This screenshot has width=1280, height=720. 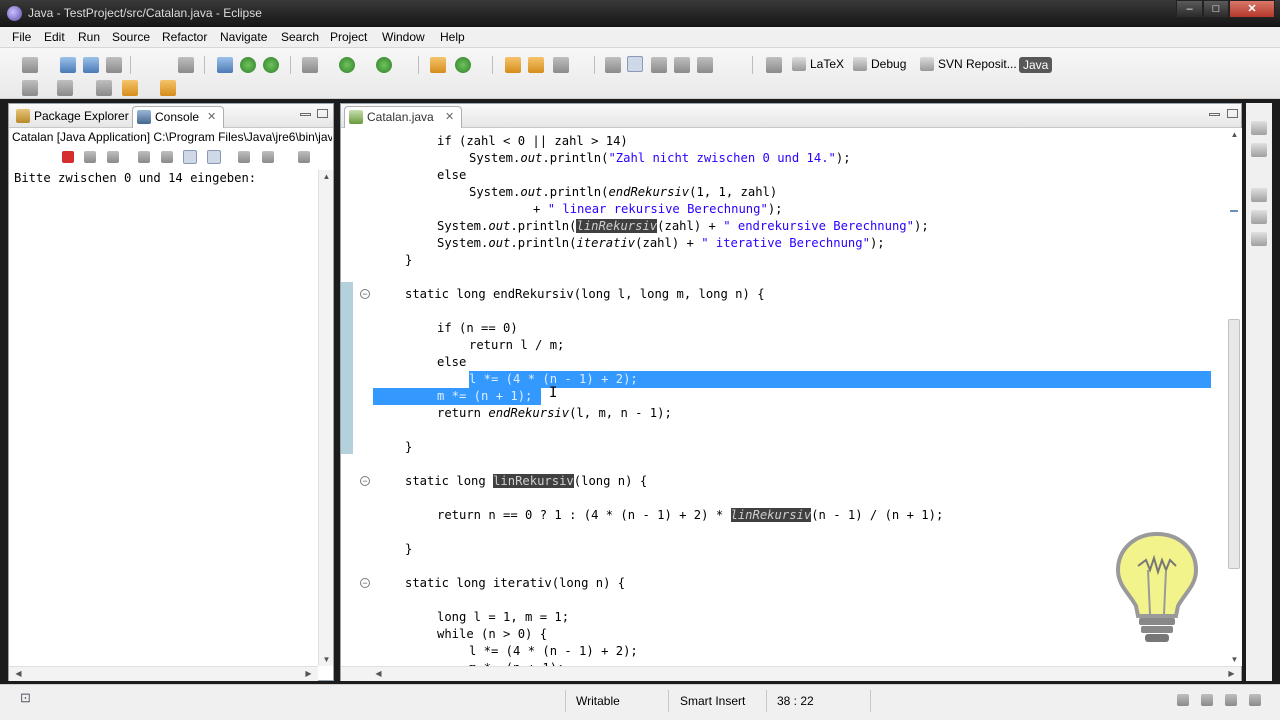 I want to click on fast-view-icon: ⊡, so click(x=25, y=698).